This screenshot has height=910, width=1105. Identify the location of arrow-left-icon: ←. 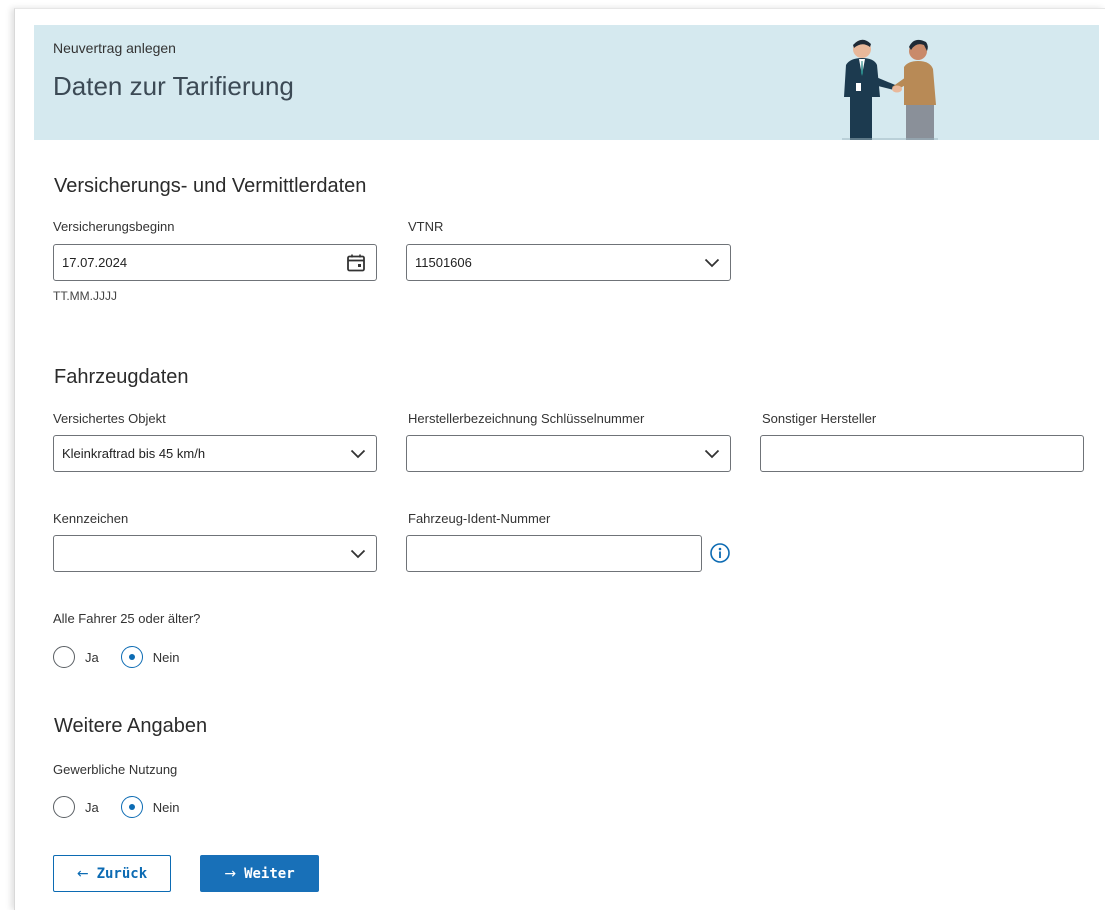
(82, 873).